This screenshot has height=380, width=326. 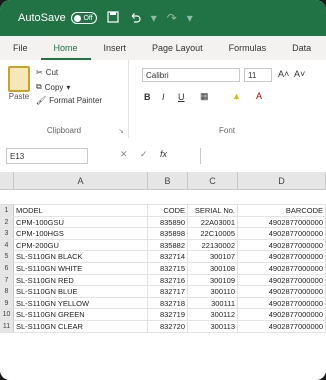 I want to click on cell-model: SL-S110GN YELLOW, so click(x=81, y=303).